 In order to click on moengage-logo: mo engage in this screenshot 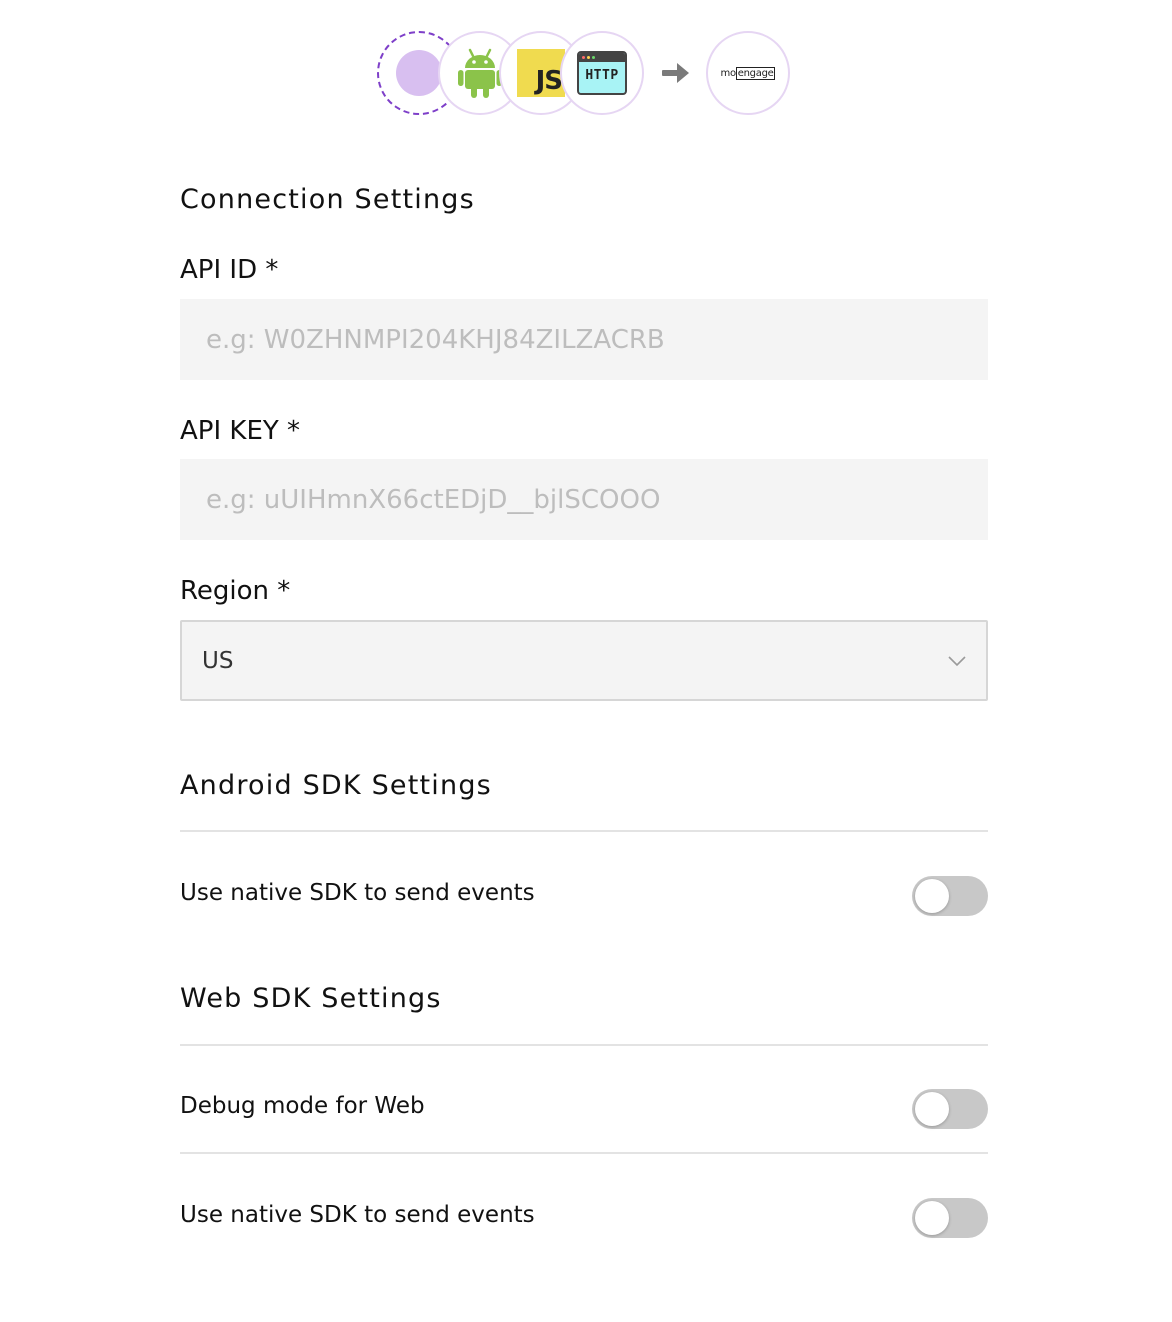, I will do `click(748, 73)`.